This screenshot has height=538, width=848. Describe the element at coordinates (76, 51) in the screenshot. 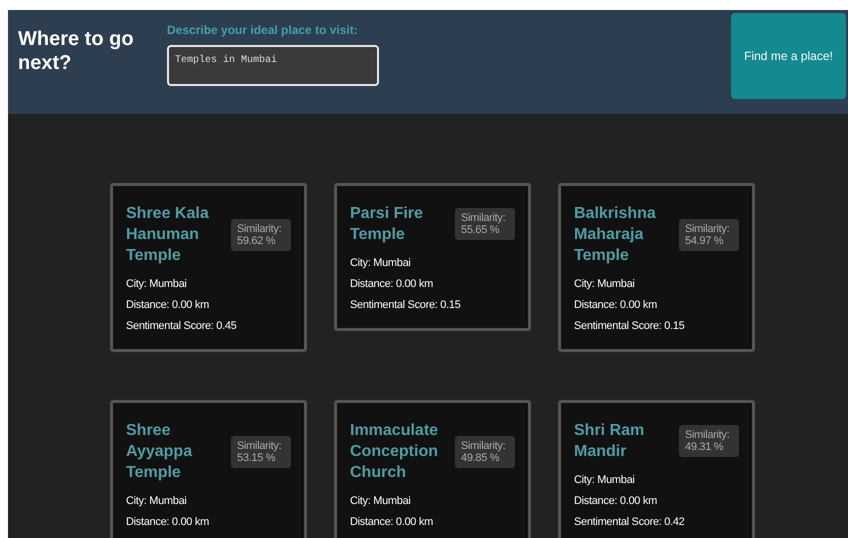

I see `page-title: Where to go next?` at that location.